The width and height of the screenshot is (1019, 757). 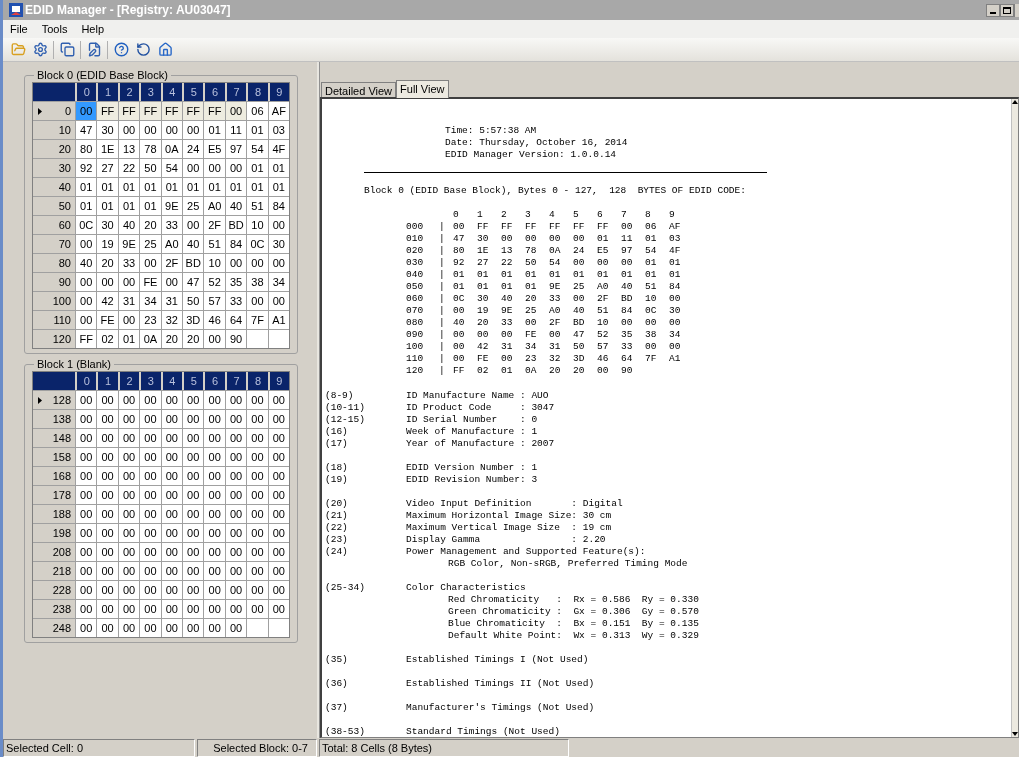 What do you see at coordinates (54, 130) in the screenshot?
I see `row-header: 10` at bounding box center [54, 130].